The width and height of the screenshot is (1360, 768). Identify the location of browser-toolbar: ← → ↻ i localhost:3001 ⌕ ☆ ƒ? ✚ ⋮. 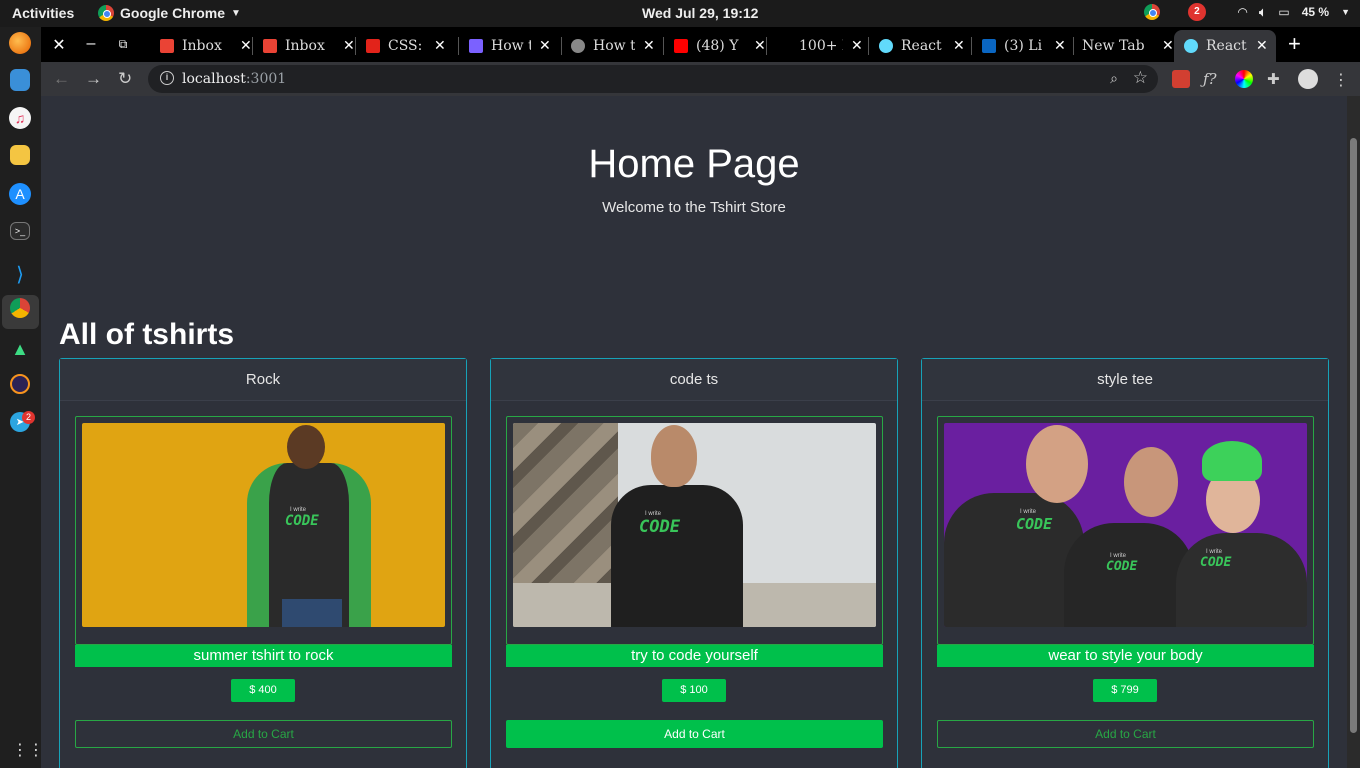
(700, 79).